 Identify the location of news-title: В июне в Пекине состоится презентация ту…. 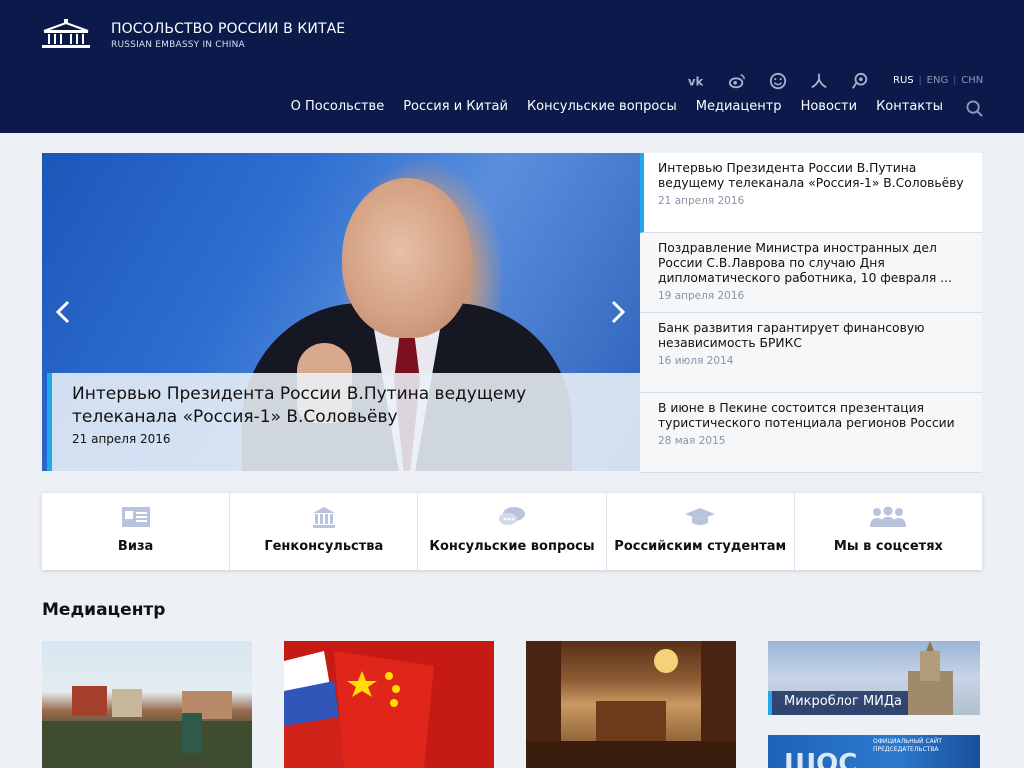
(814, 416).